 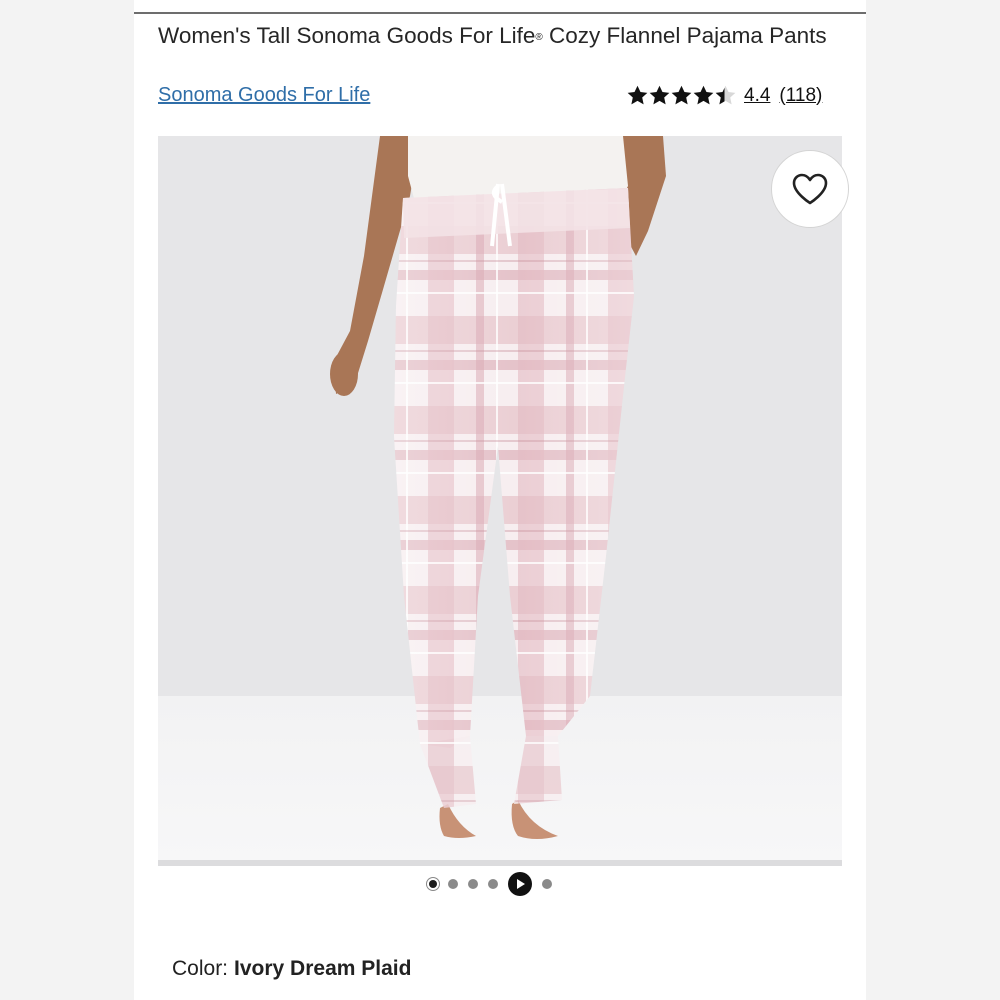 I want to click on rating-summary: 4.4 (118), so click(x=724, y=95).